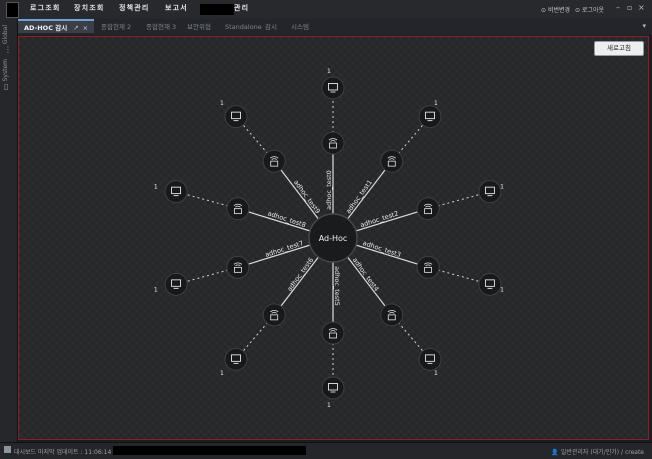 Image resolution: width=652 pixels, height=459 pixels. I want to click on edge-label: adhoc_test4, so click(366, 274).